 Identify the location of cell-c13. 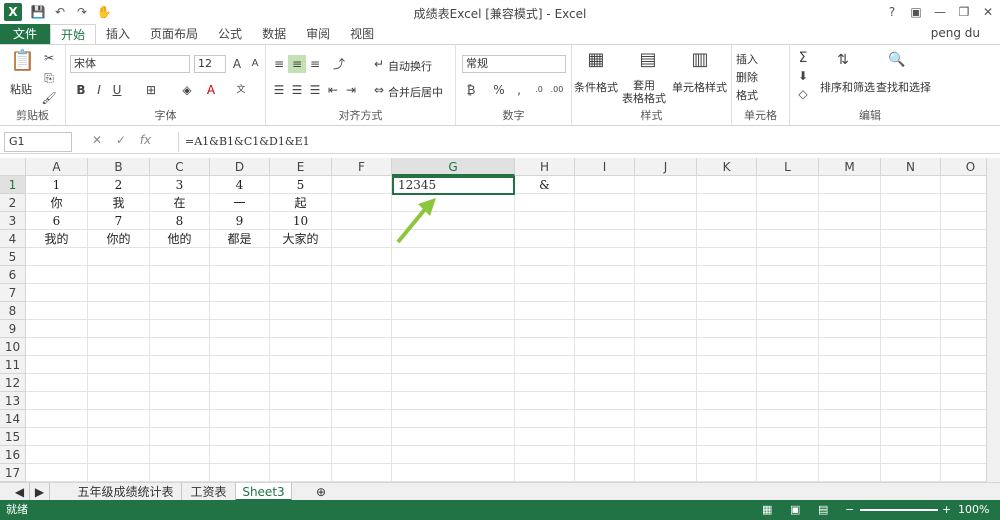
(180, 401).